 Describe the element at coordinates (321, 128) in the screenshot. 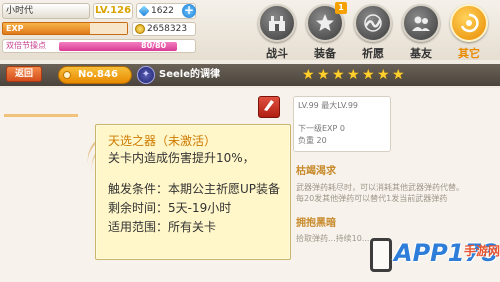

I see `weapon-next-exp: 下一级EXP 0` at that location.